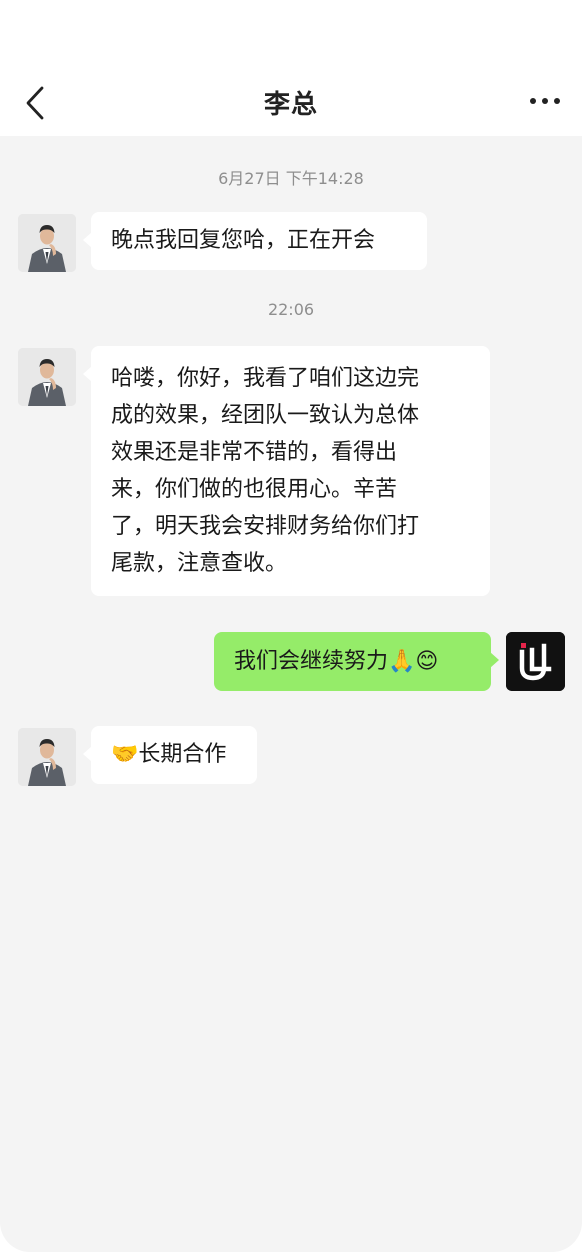 This screenshot has height=1256, width=582. I want to click on message-timestamp: 6月27日 下午14:28, so click(291, 178).